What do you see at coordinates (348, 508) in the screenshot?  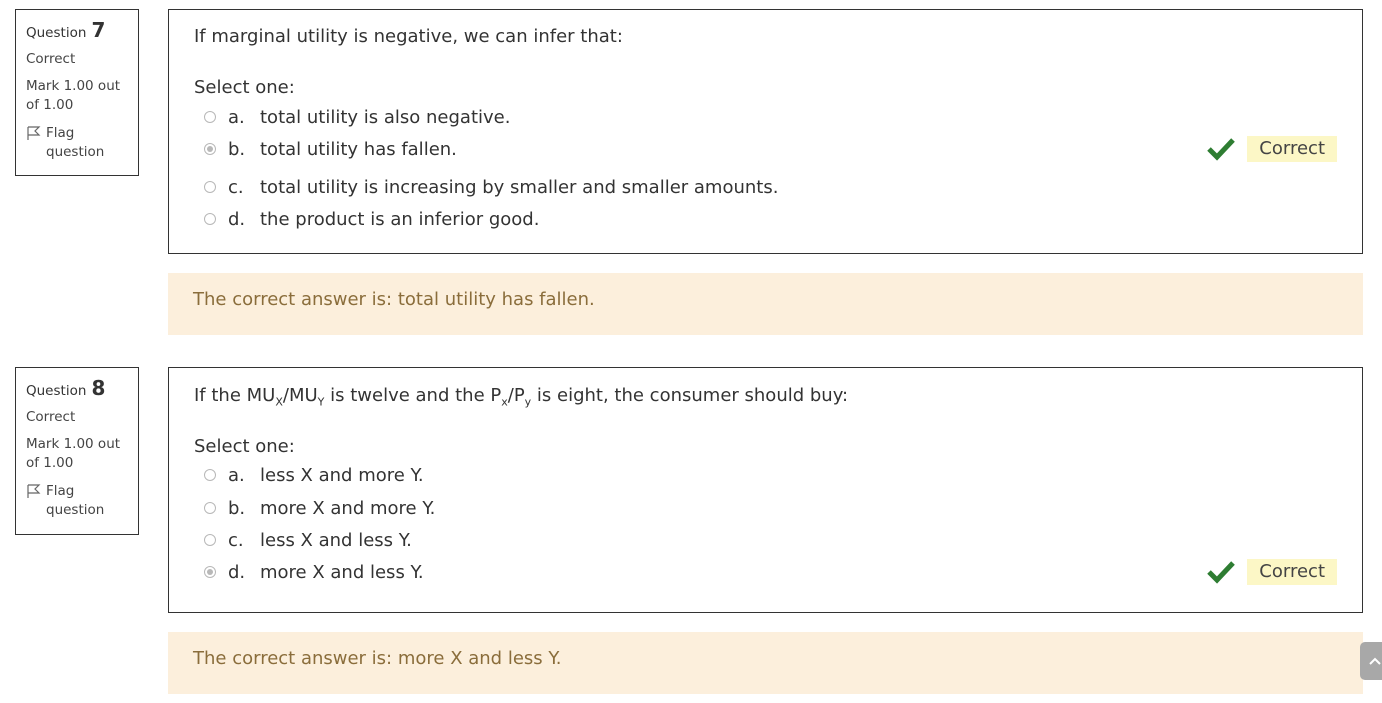 I see `answer-text: more X and more Y.` at bounding box center [348, 508].